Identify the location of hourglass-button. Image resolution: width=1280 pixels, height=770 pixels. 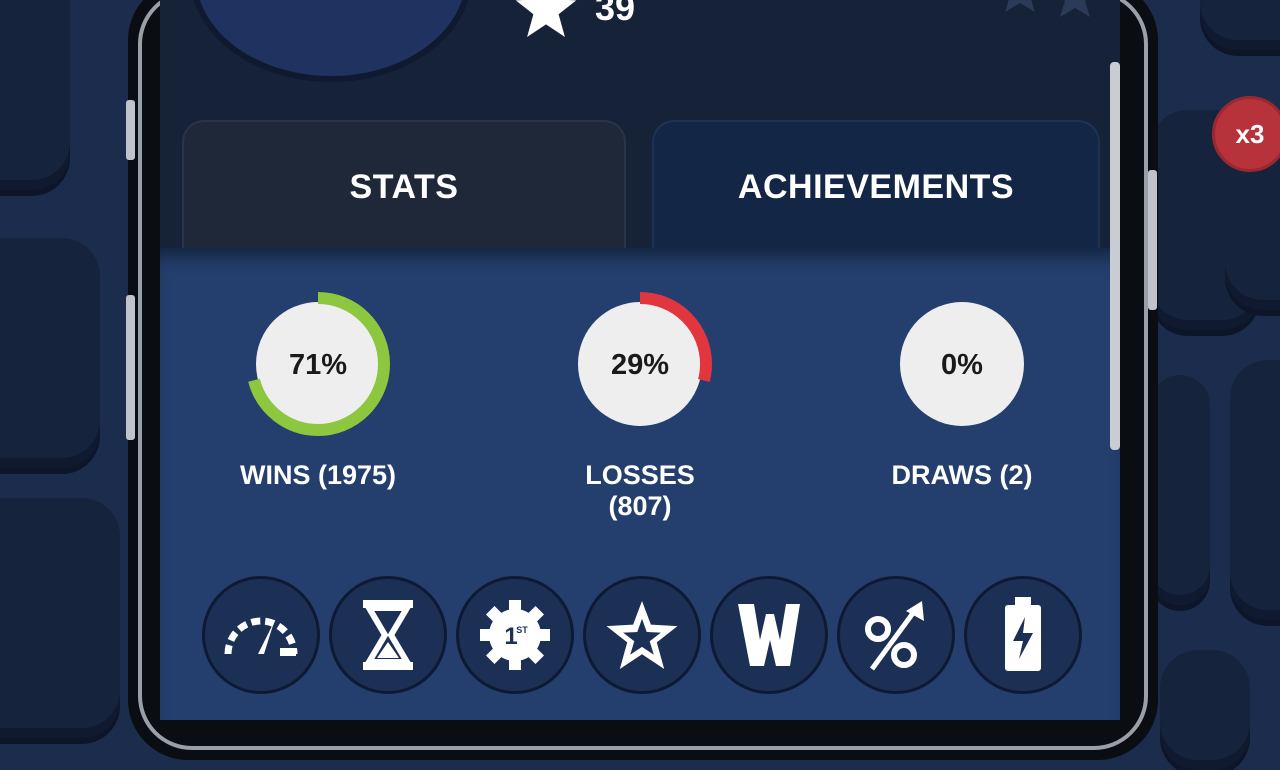
(388, 635).